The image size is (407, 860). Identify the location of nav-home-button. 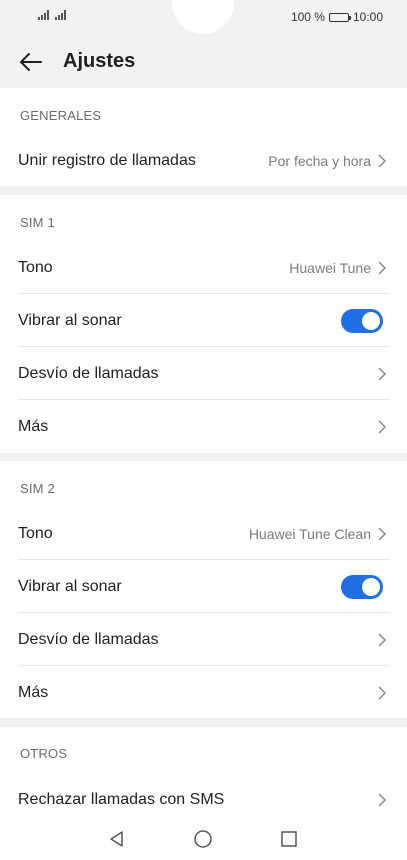
(203, 839).